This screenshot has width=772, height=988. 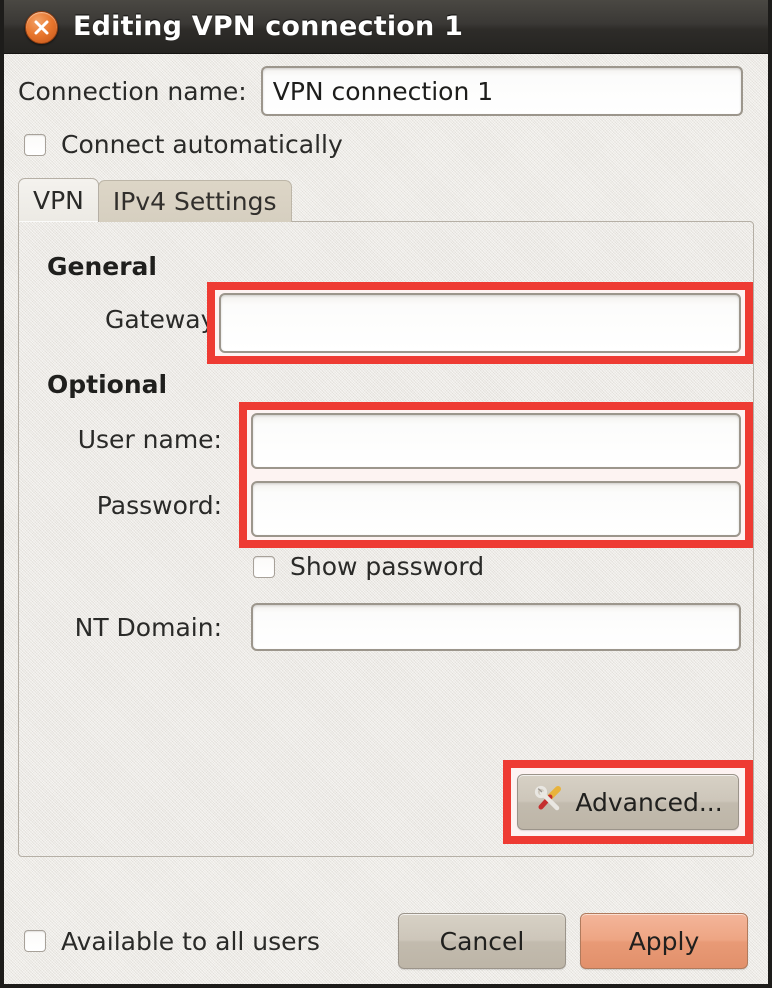 I want to click on username-input, so click(x=496, y=441).